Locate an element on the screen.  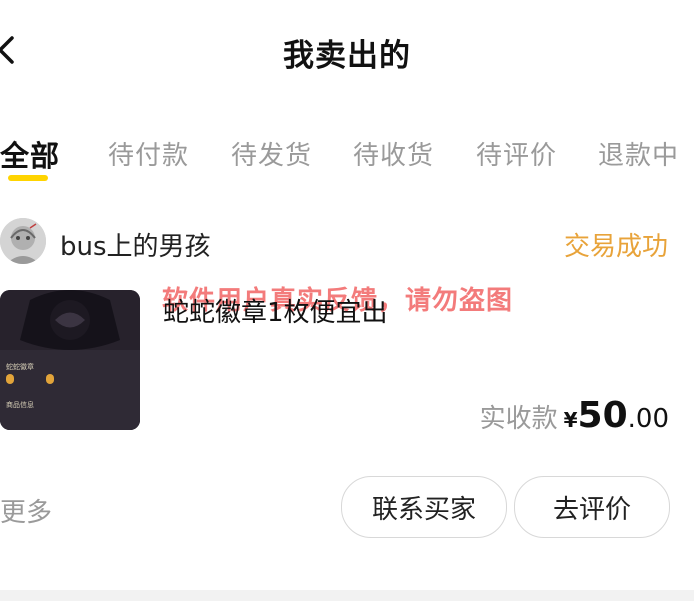
thumb-text: 蛇蛇徽章 is located at coordinates (20, 367).